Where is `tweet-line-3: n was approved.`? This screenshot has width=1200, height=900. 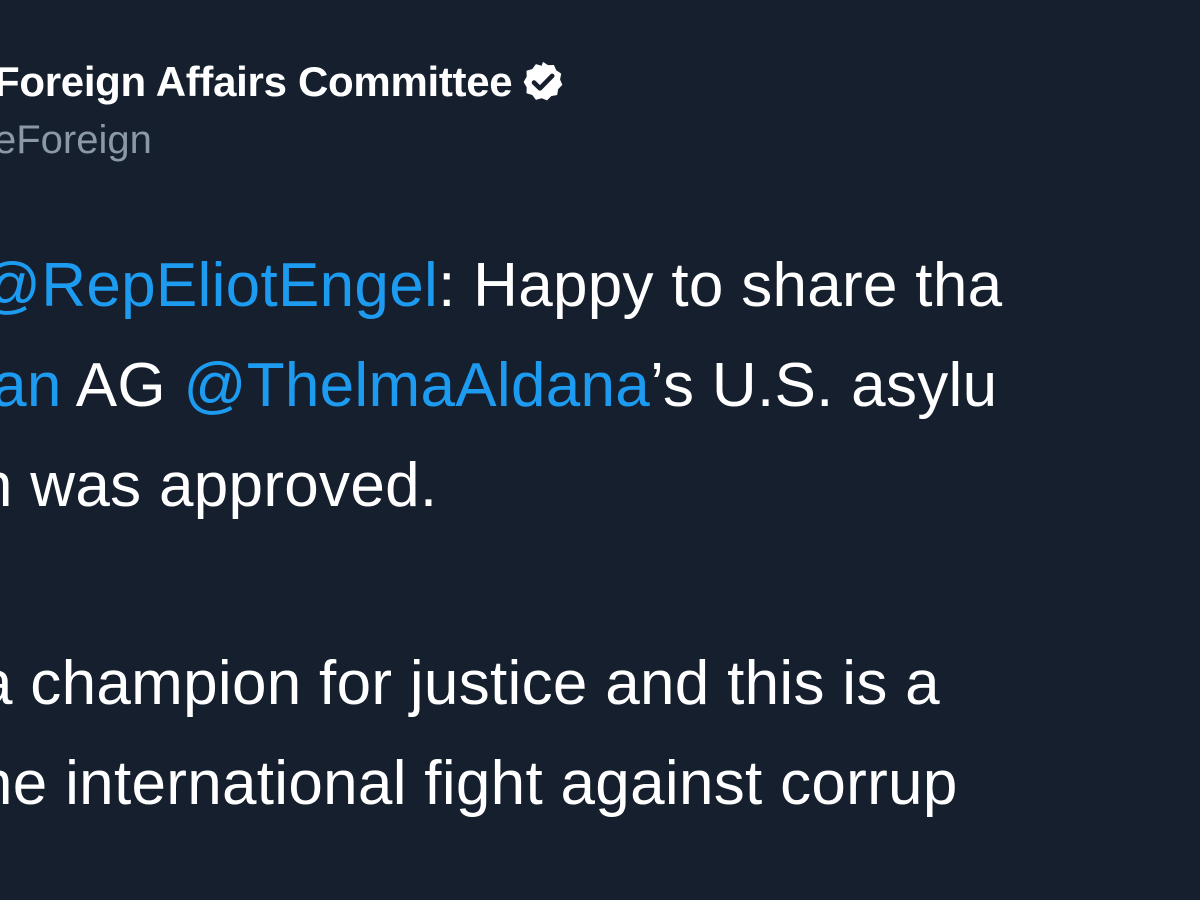
tweet-line-3: n was approved. is located at coordinates (219, 485).